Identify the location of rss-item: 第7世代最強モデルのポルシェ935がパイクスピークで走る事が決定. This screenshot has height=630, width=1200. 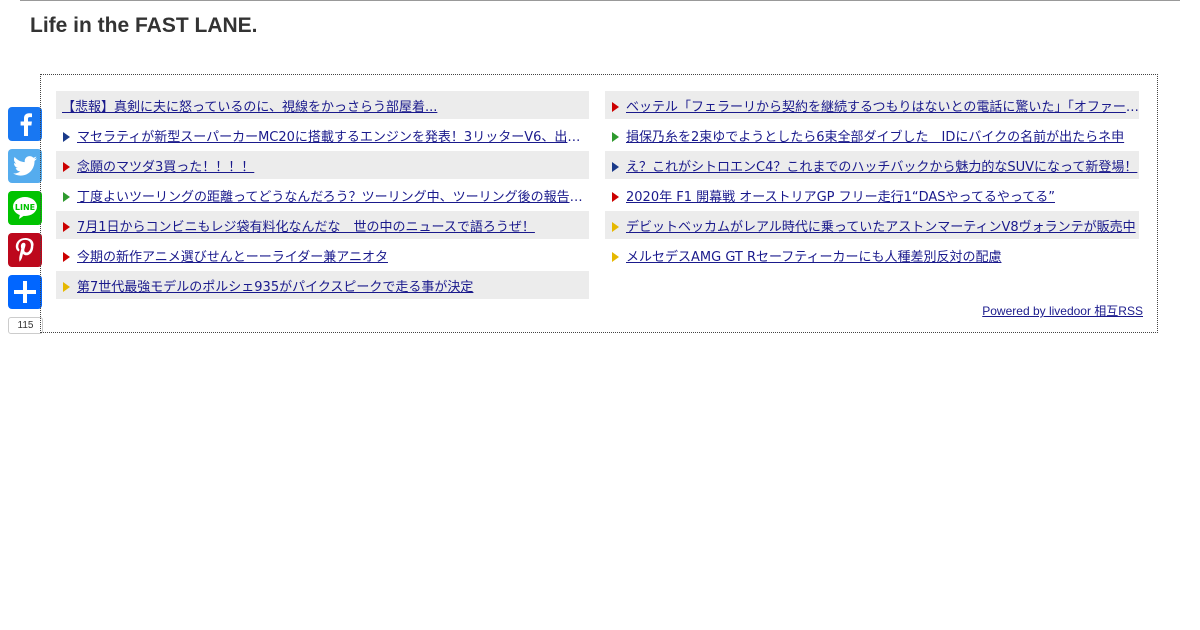
(322, 285).